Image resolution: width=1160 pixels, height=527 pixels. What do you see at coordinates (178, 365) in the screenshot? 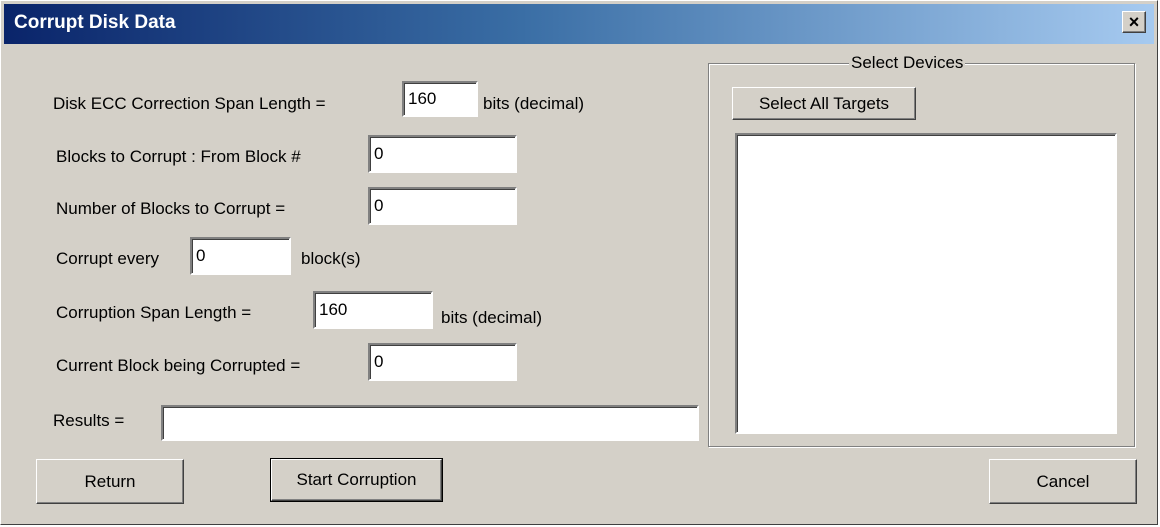
I see `current-block-label: Current Block being Corrupted =` at bounding box center [178, 365].